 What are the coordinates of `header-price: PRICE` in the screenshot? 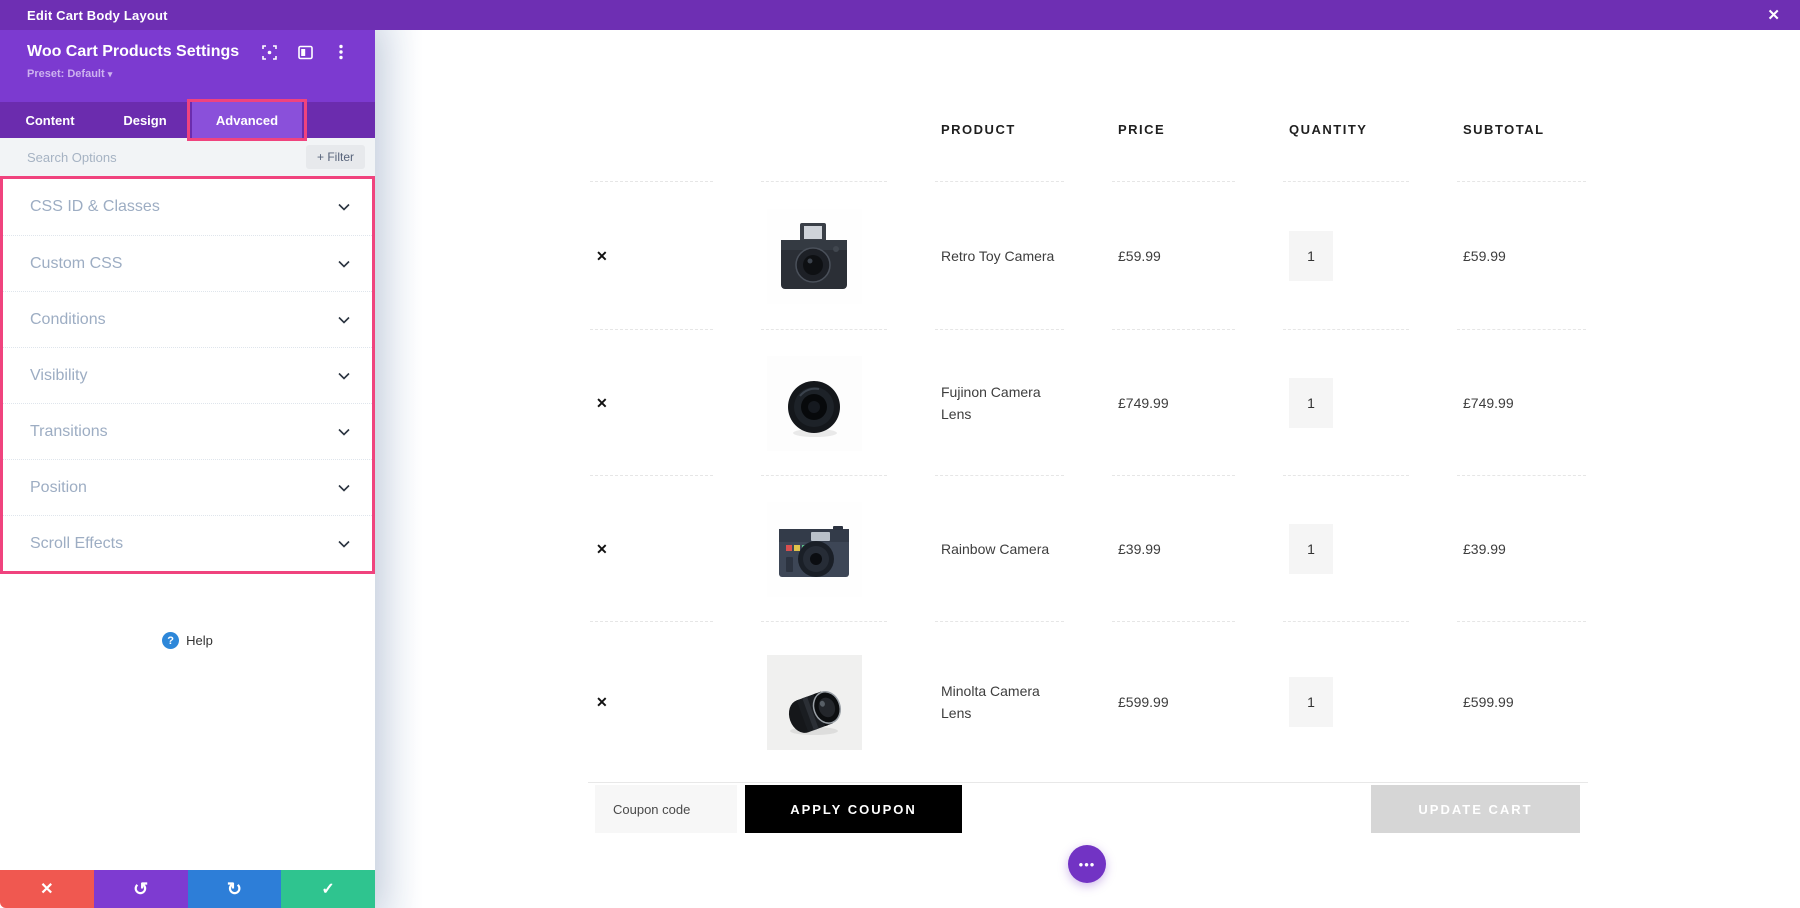 It's located at (1195, 121).